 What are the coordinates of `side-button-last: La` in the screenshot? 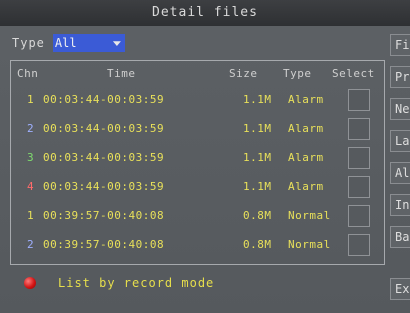 It's located at (400, 141).